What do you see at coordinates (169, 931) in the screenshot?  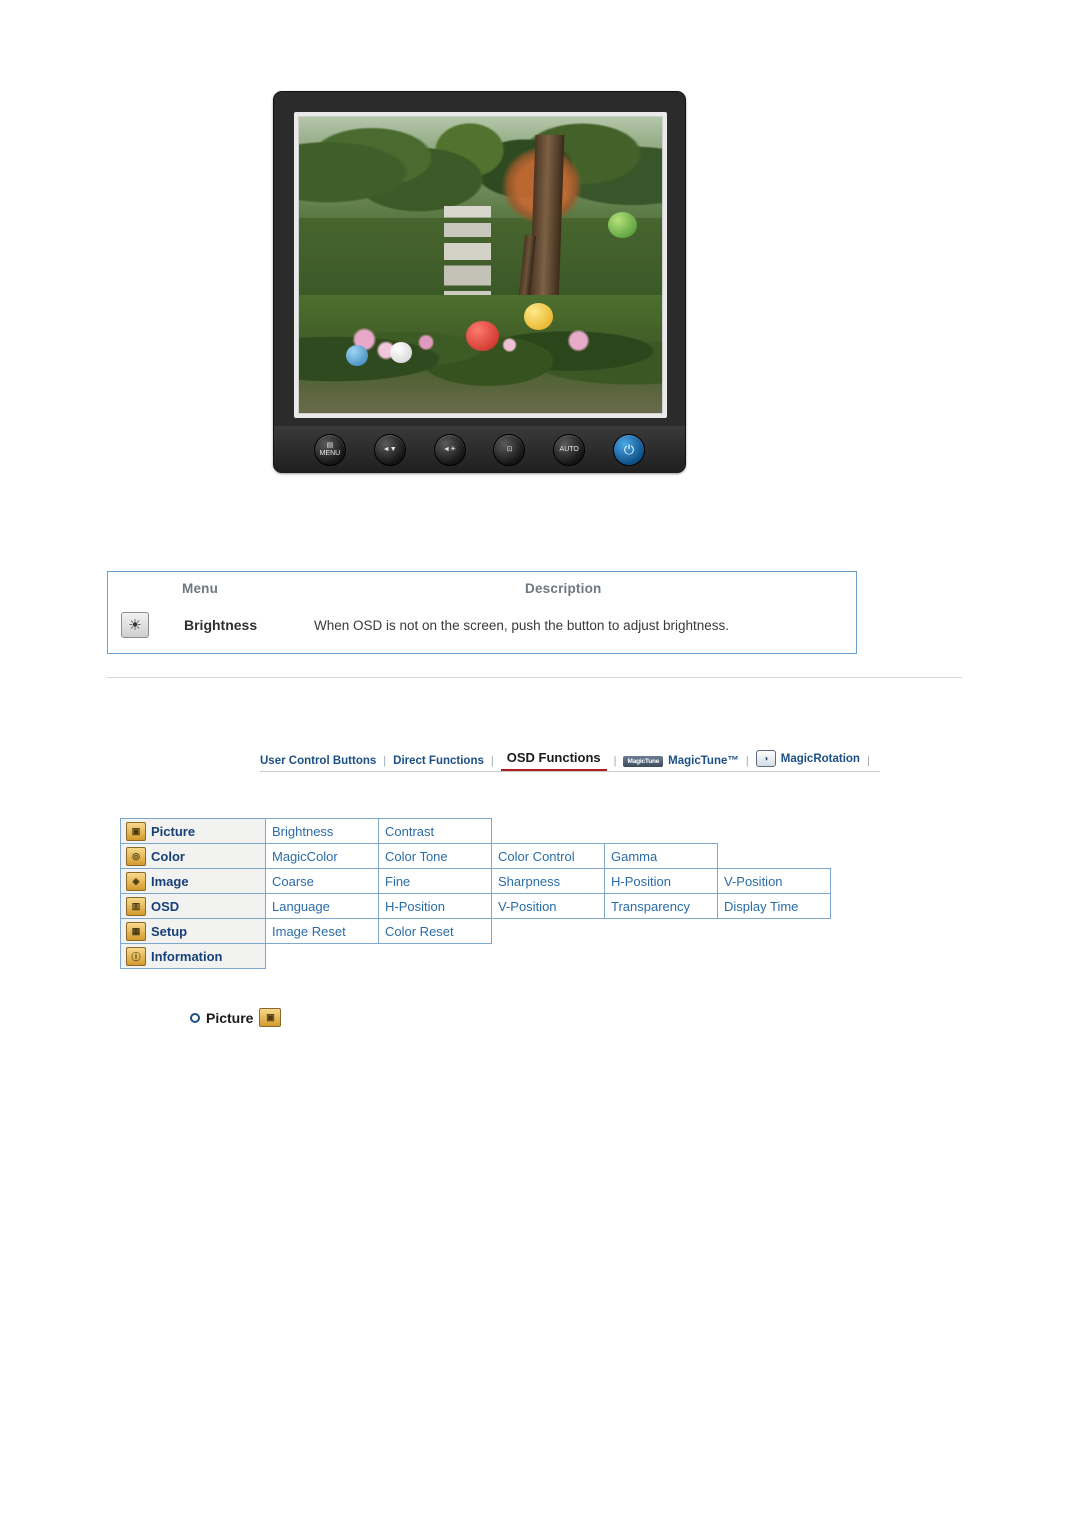 I see `category-label: Setup` at bounding box center [169, 931].